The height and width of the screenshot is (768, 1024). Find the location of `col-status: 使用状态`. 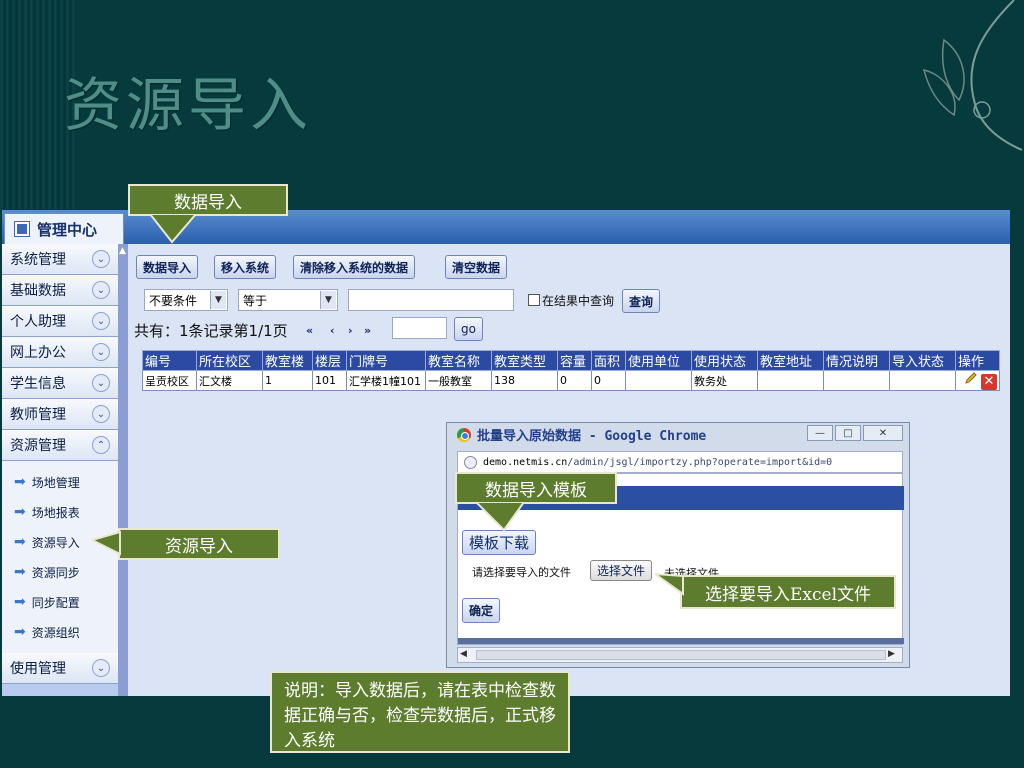

col-status: 使用状态 is located at coordinates (724, 360).